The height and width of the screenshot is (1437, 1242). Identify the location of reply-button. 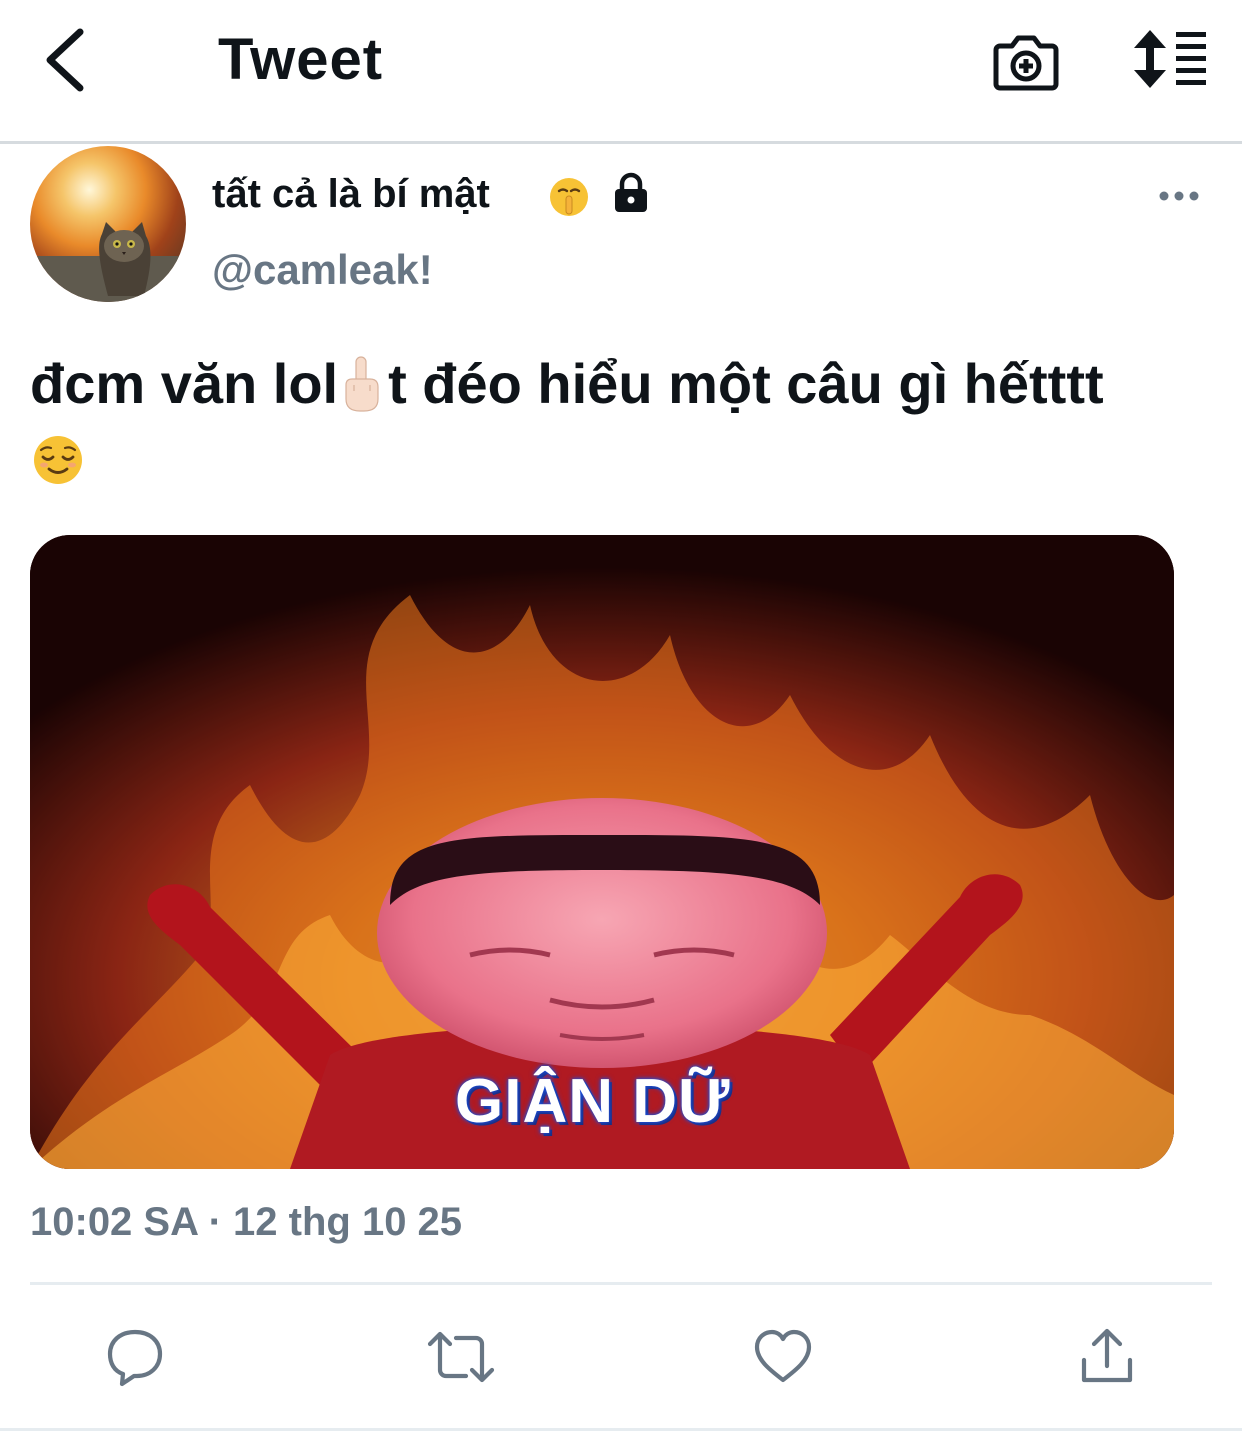
(135, 1357).